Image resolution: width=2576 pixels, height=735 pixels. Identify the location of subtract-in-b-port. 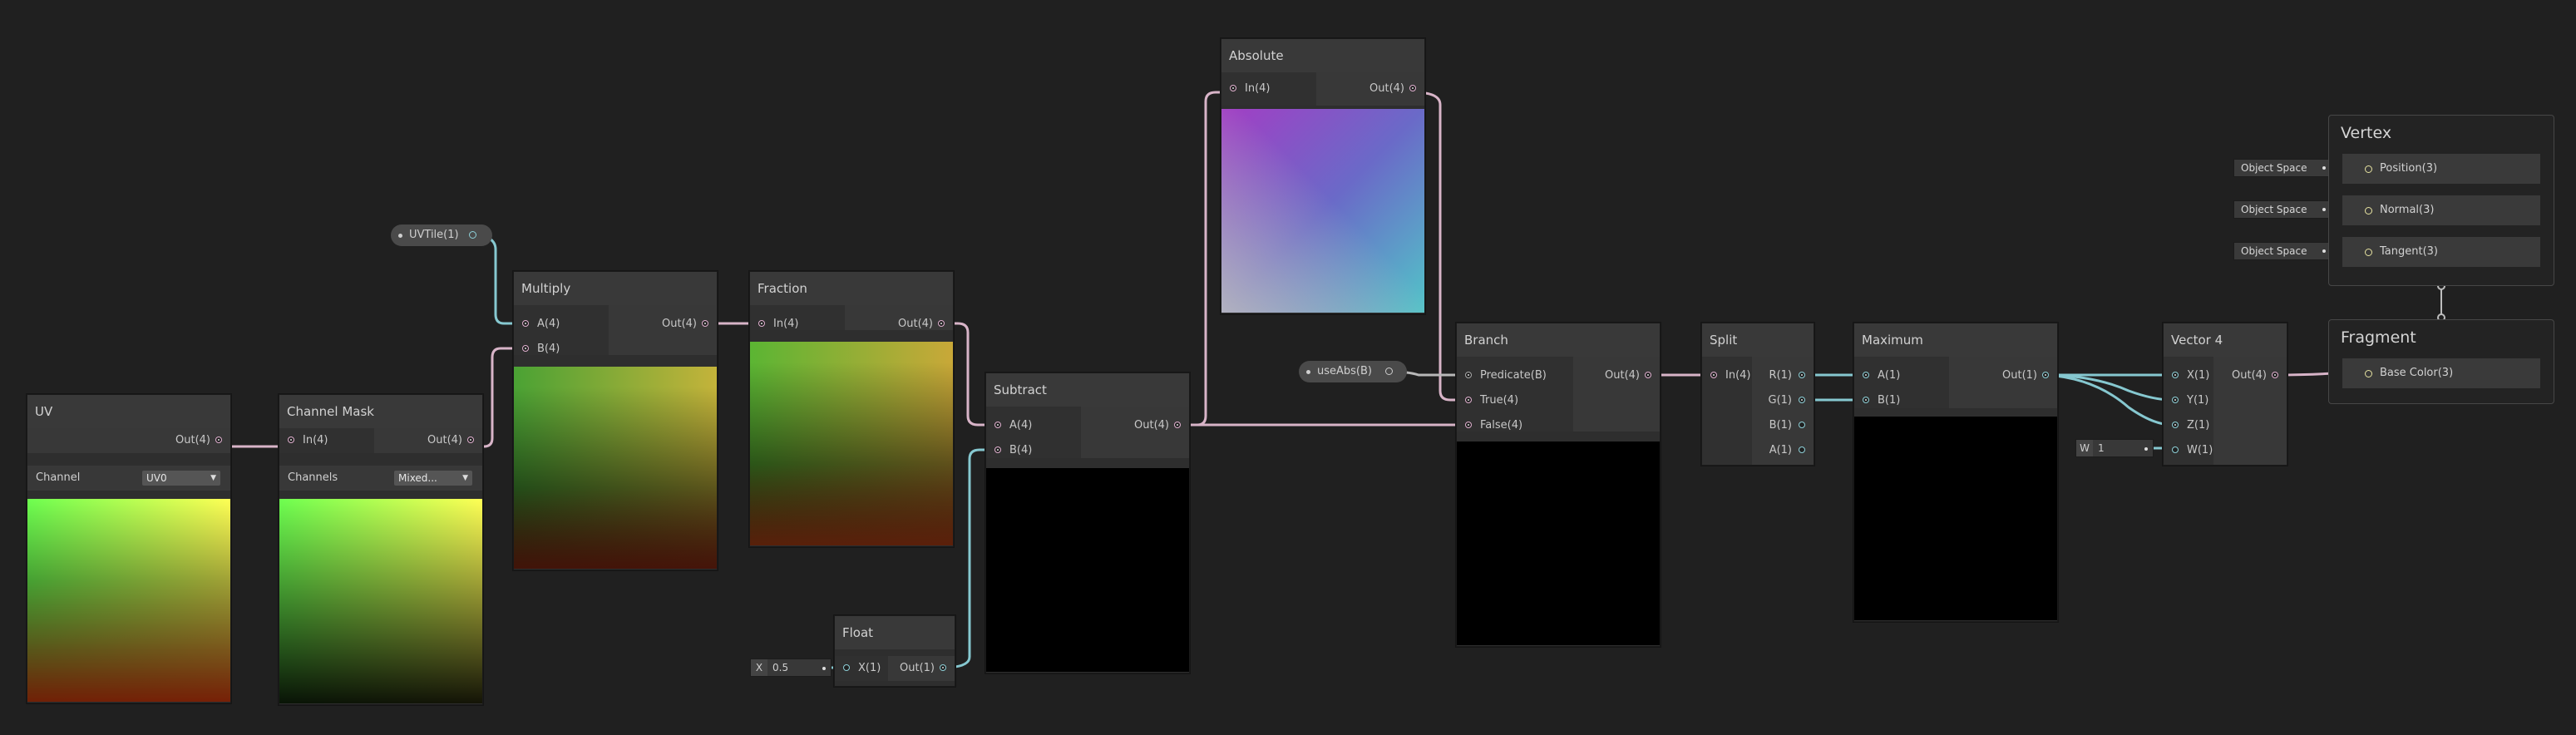
(998, 449).